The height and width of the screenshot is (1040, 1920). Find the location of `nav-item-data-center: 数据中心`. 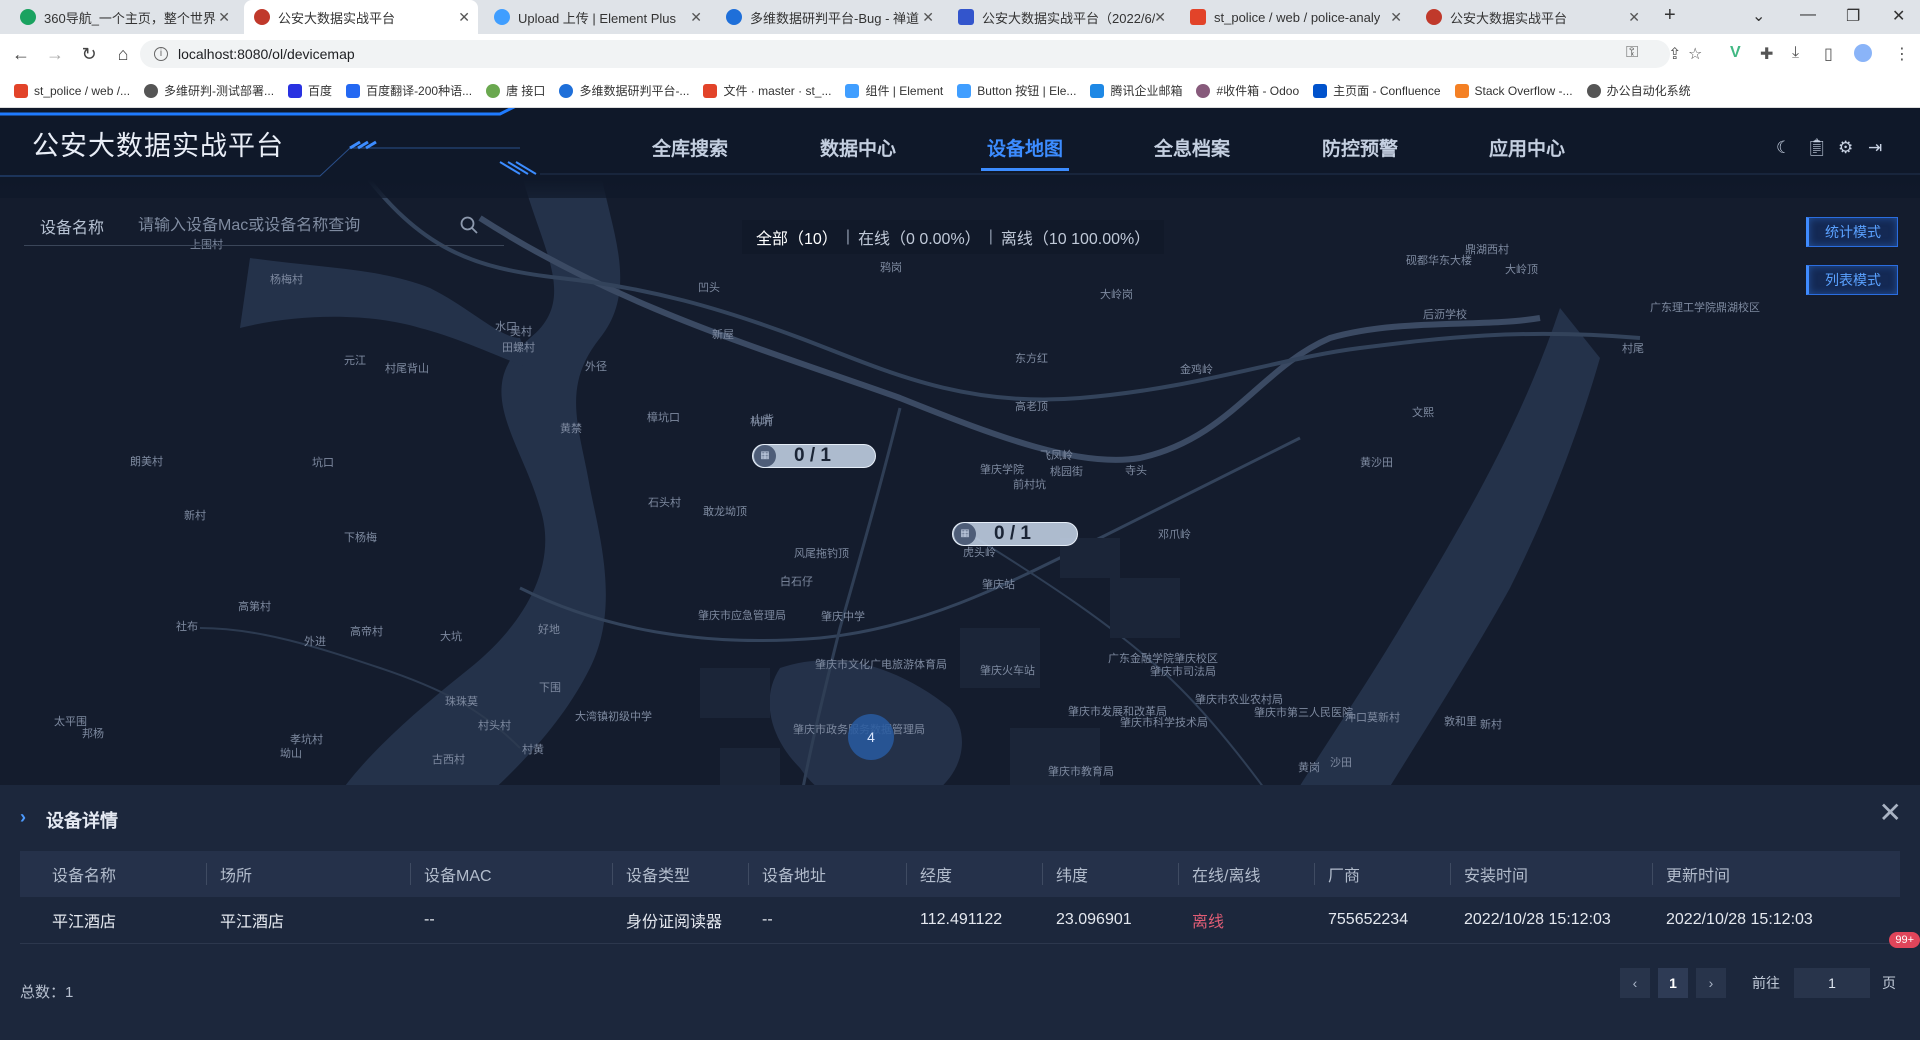

nav-item-data-center: 数据中心 is located at coordinates (858, 147).